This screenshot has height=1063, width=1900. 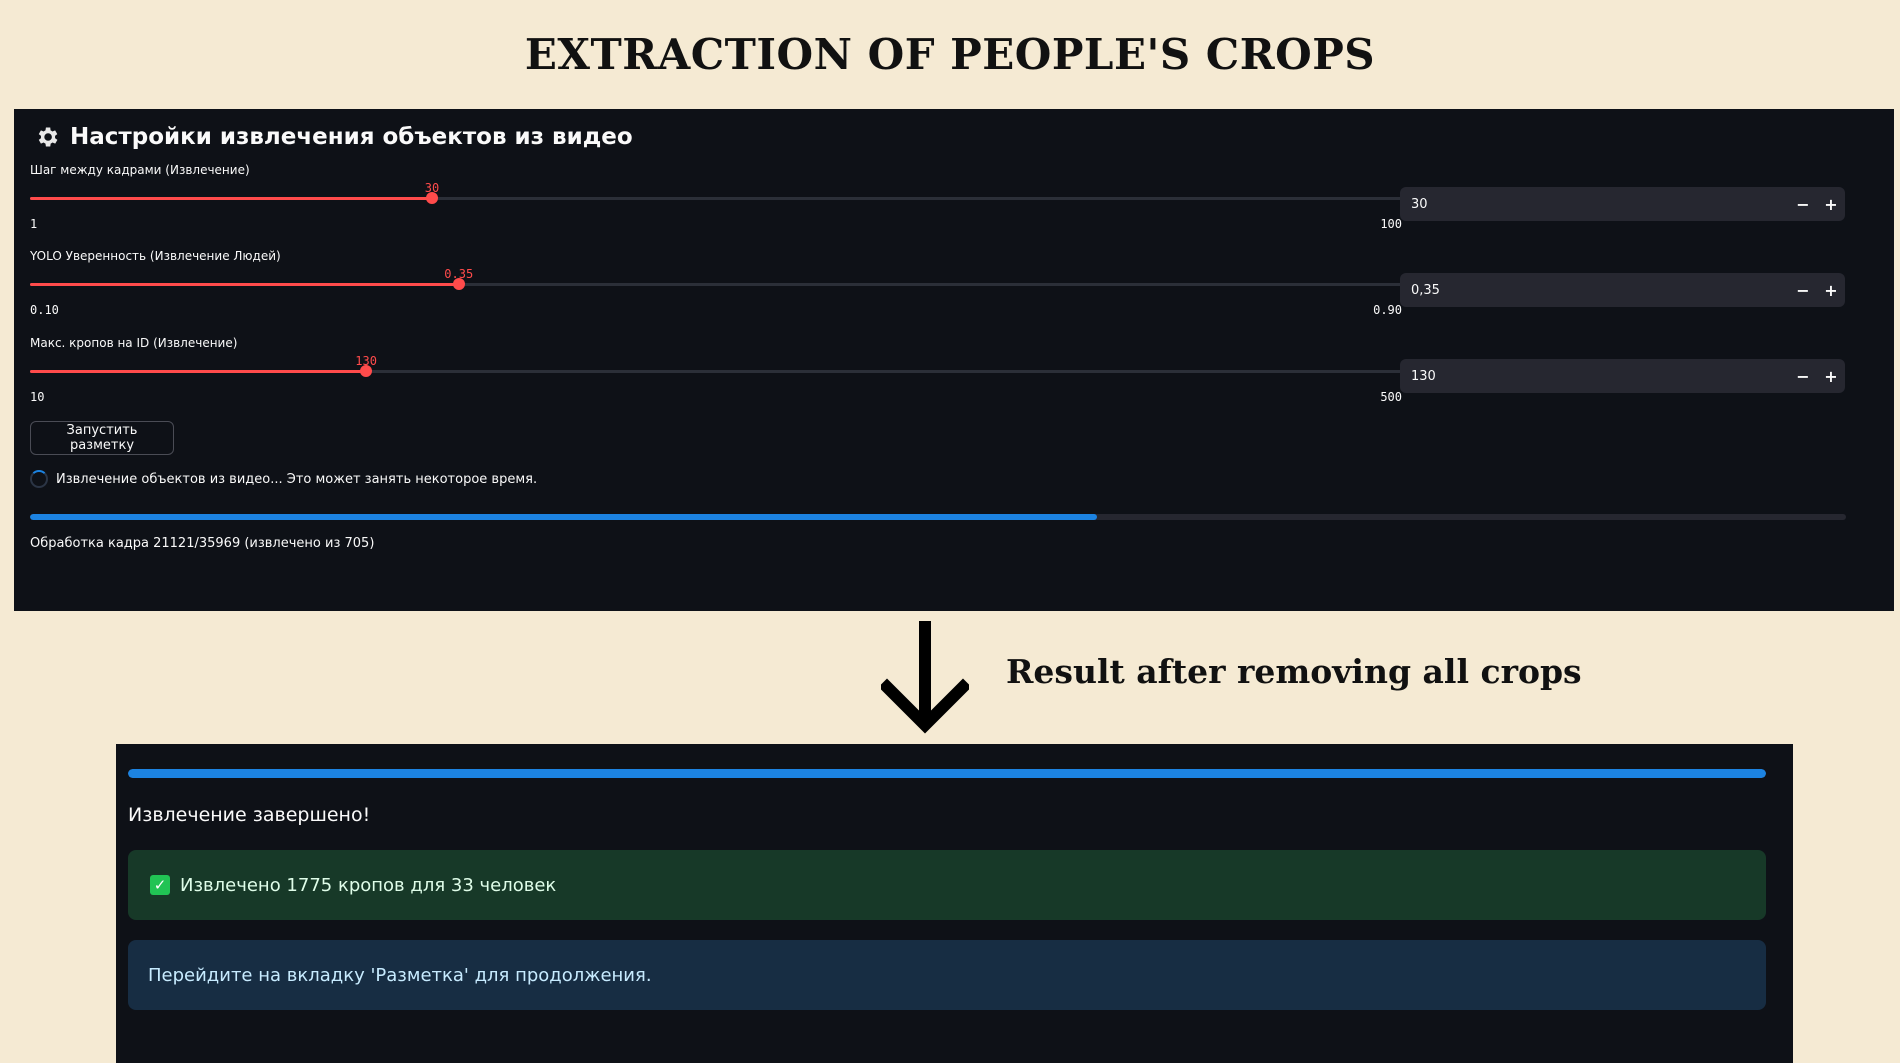 I want to click on success-text: Извлечено 1775 кропов для 33 человек, so click(x=368, y=885).